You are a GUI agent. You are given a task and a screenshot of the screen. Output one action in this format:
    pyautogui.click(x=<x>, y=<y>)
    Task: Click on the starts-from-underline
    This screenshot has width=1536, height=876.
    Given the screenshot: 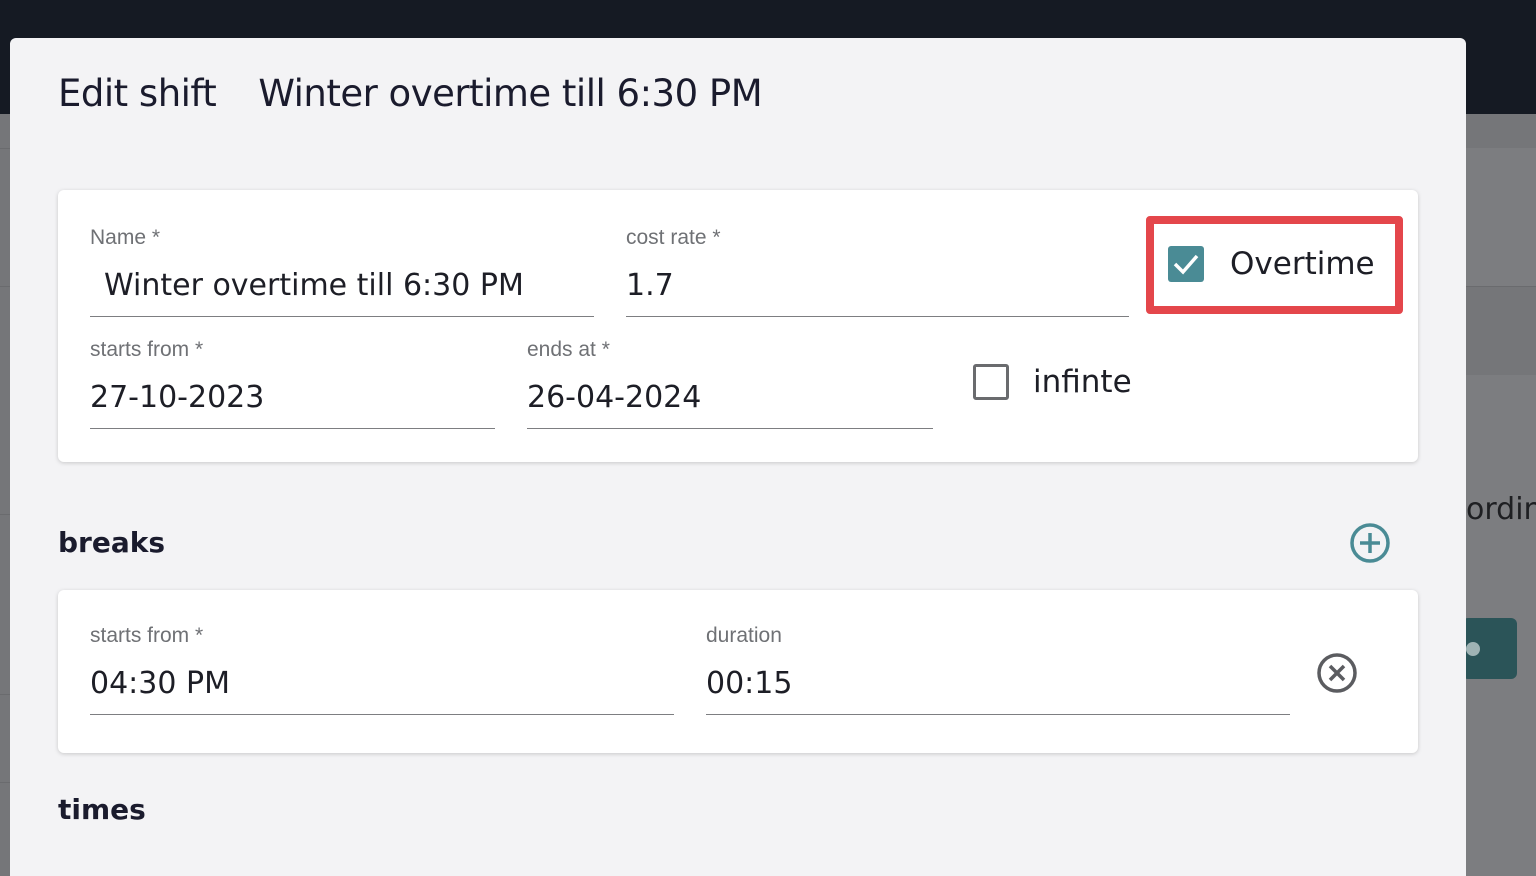 What is the action you would take?
    pyautogui.click(x=292, y=428)
    